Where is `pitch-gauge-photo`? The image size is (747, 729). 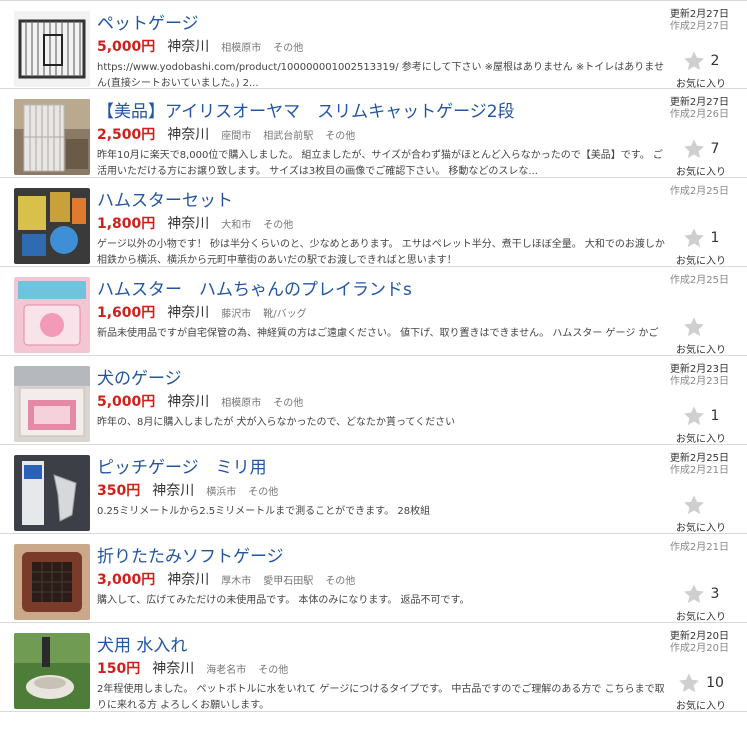
pitch-gauge-photo is located at coordinates (52, 493).